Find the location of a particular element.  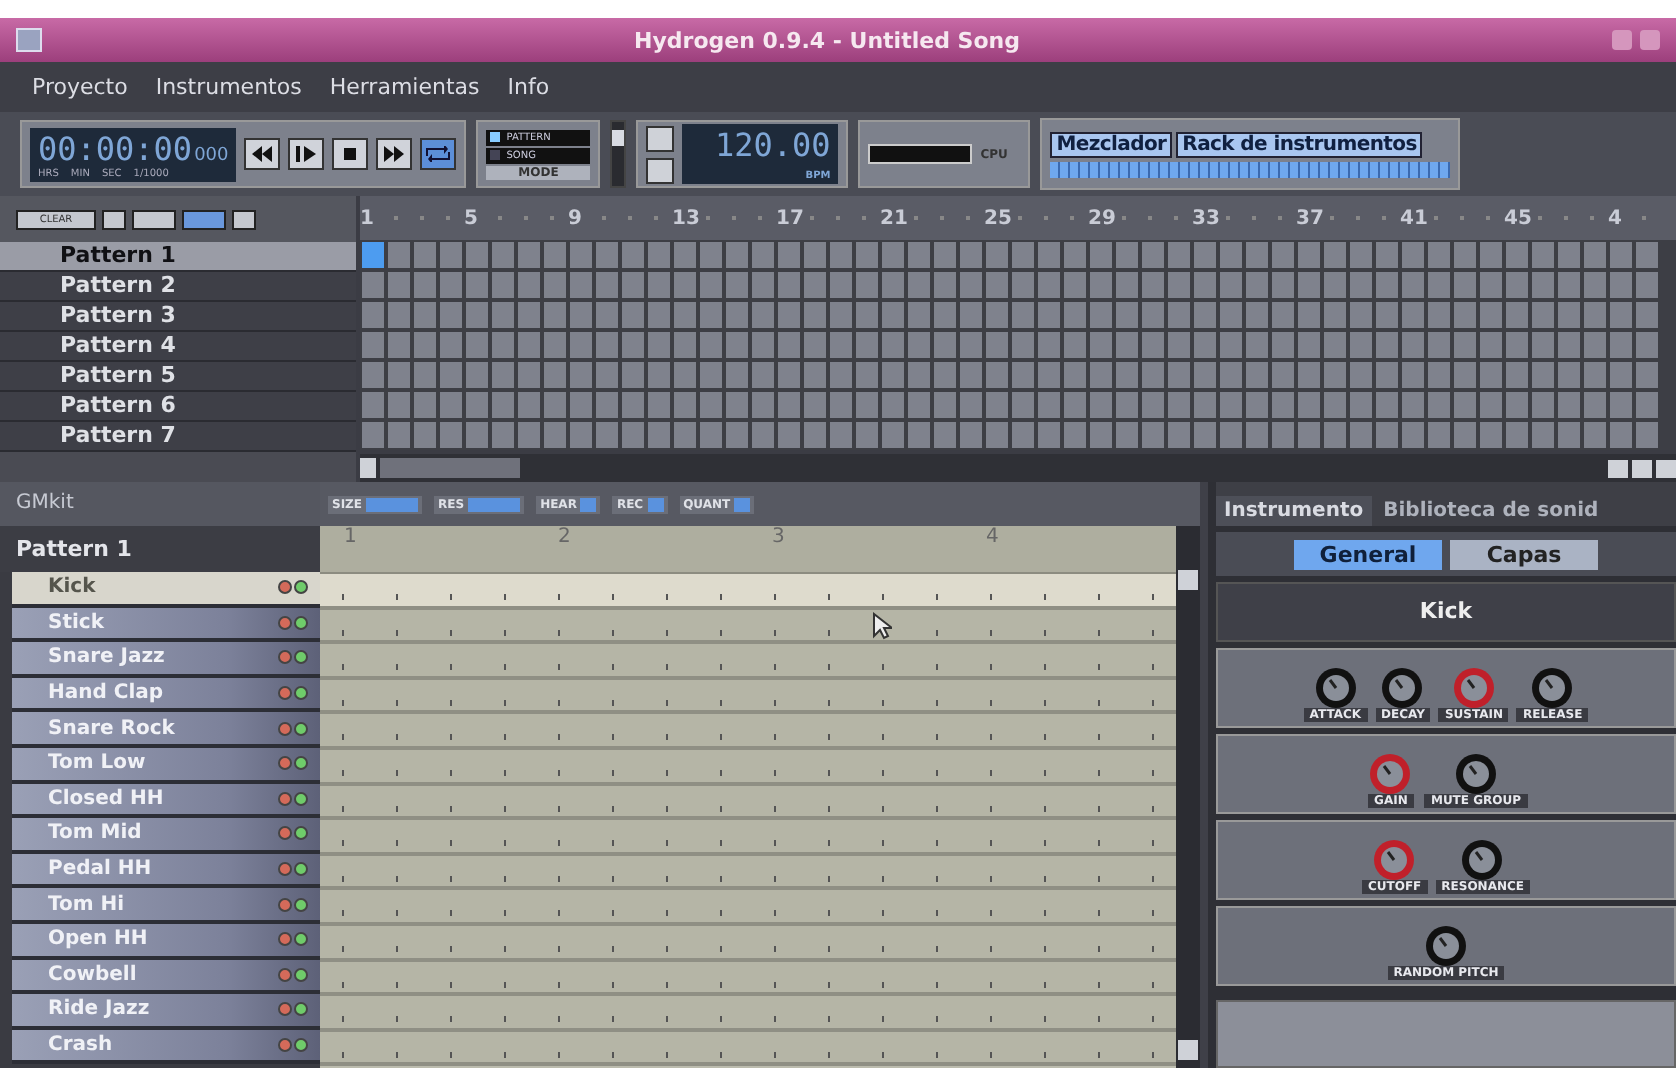

scrollbar-thumb is located at coordinates (450, 468).